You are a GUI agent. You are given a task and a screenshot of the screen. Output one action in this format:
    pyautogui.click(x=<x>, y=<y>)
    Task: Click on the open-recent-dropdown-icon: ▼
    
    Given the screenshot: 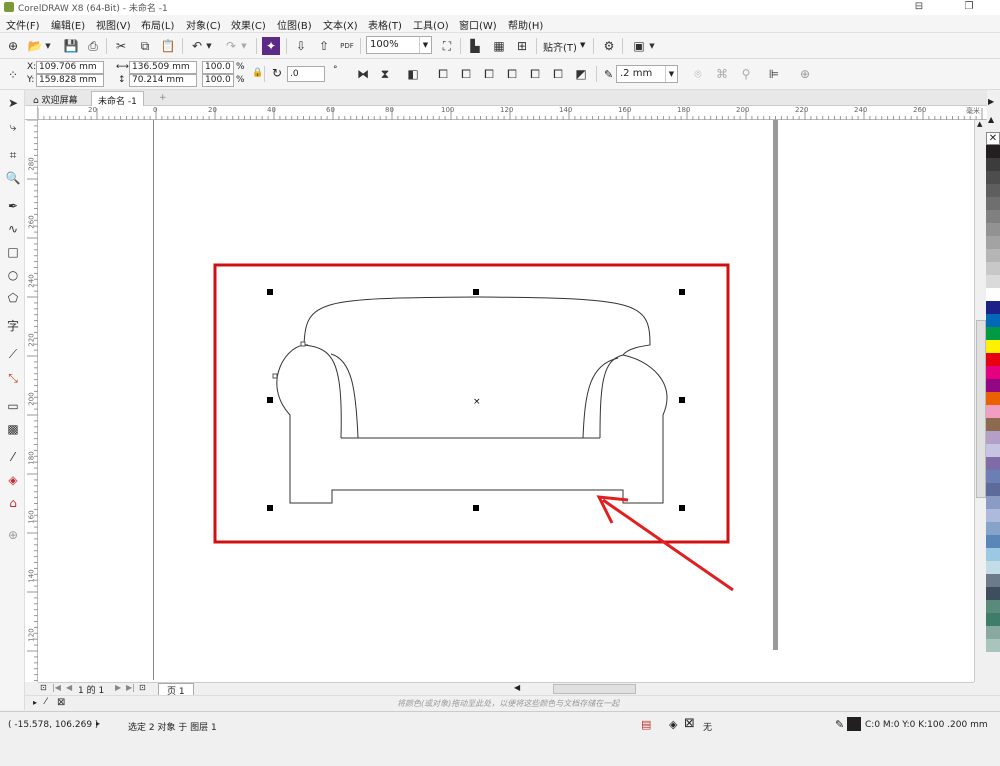 What is the action you would take?
    pyautogui.click(x=48, y=46)
    